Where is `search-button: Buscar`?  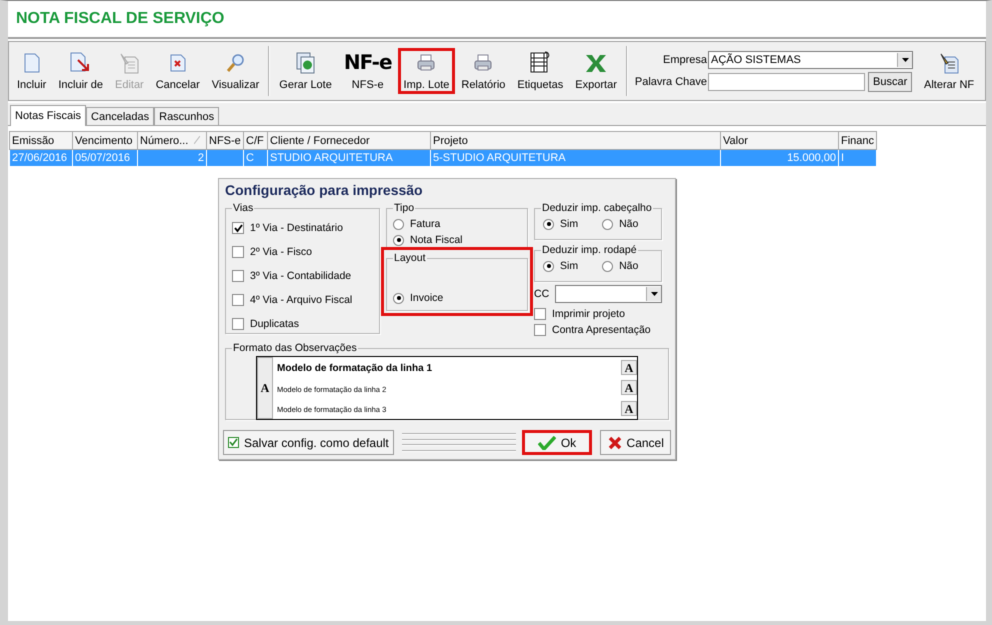 search-button: Buscar is located at coordinates (890, 82).